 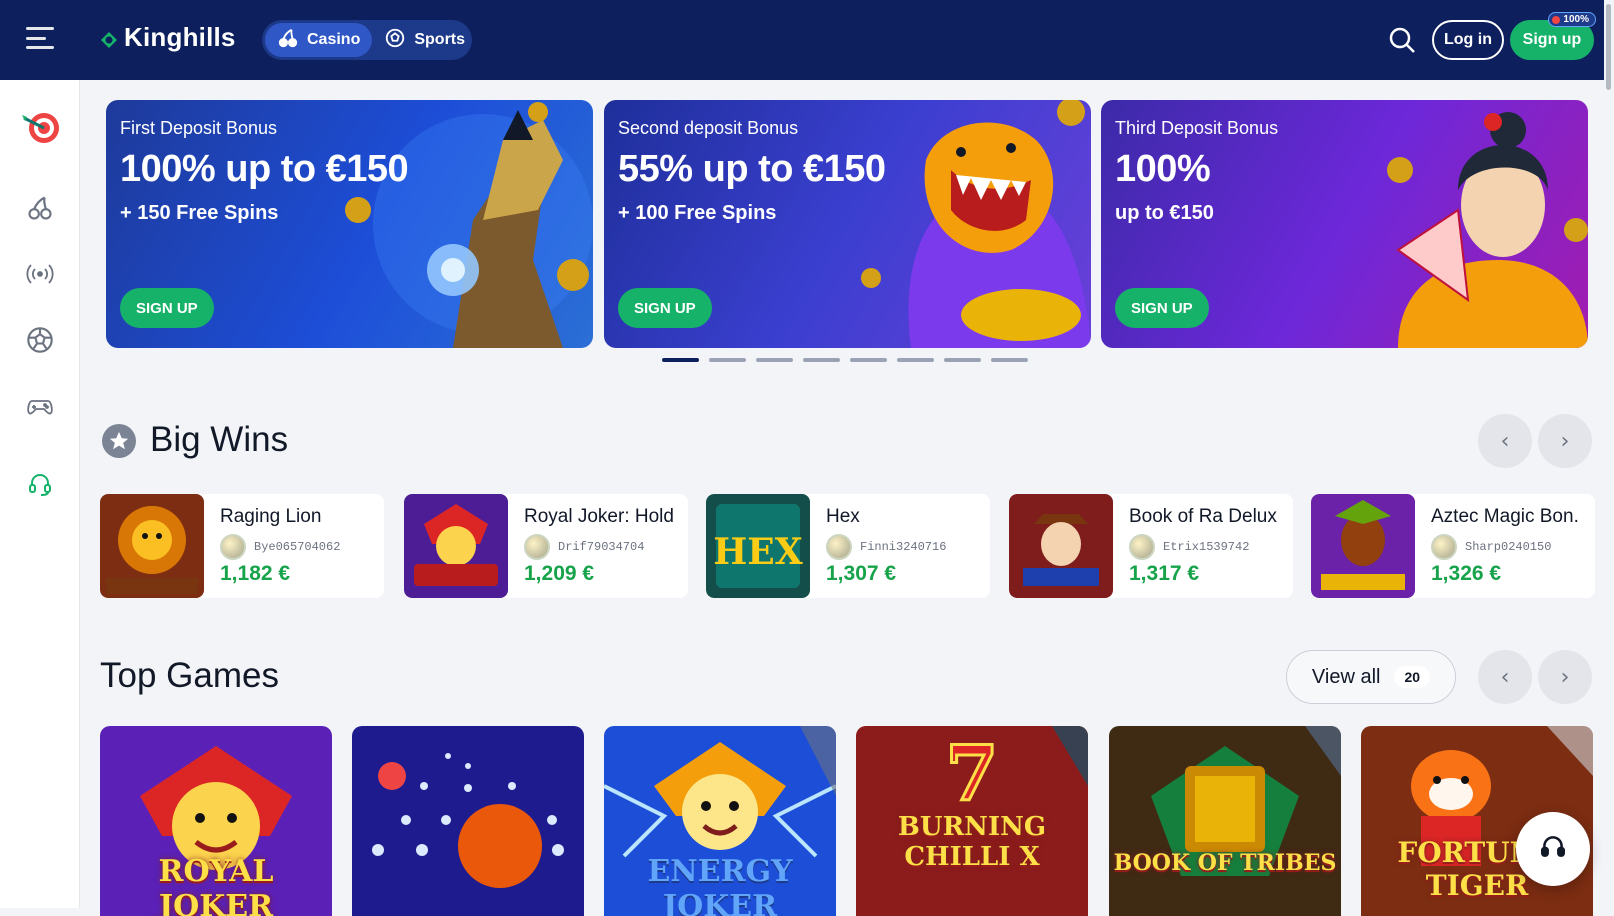 I want to click on win-amount: 1,326 €, so click(x=1466, y=573).